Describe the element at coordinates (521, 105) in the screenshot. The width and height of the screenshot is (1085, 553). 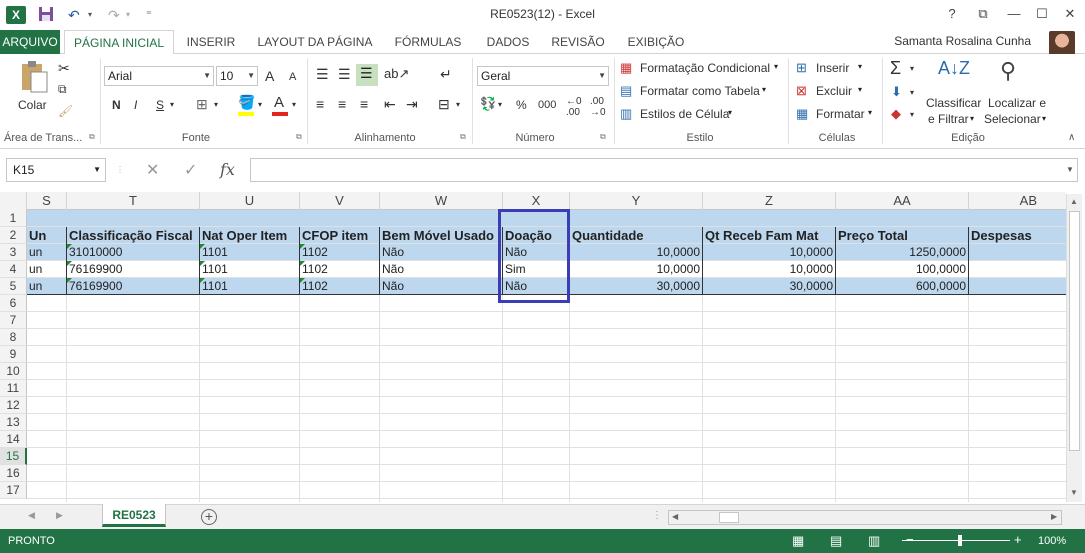
I see `percent-style-button: %` at that location.